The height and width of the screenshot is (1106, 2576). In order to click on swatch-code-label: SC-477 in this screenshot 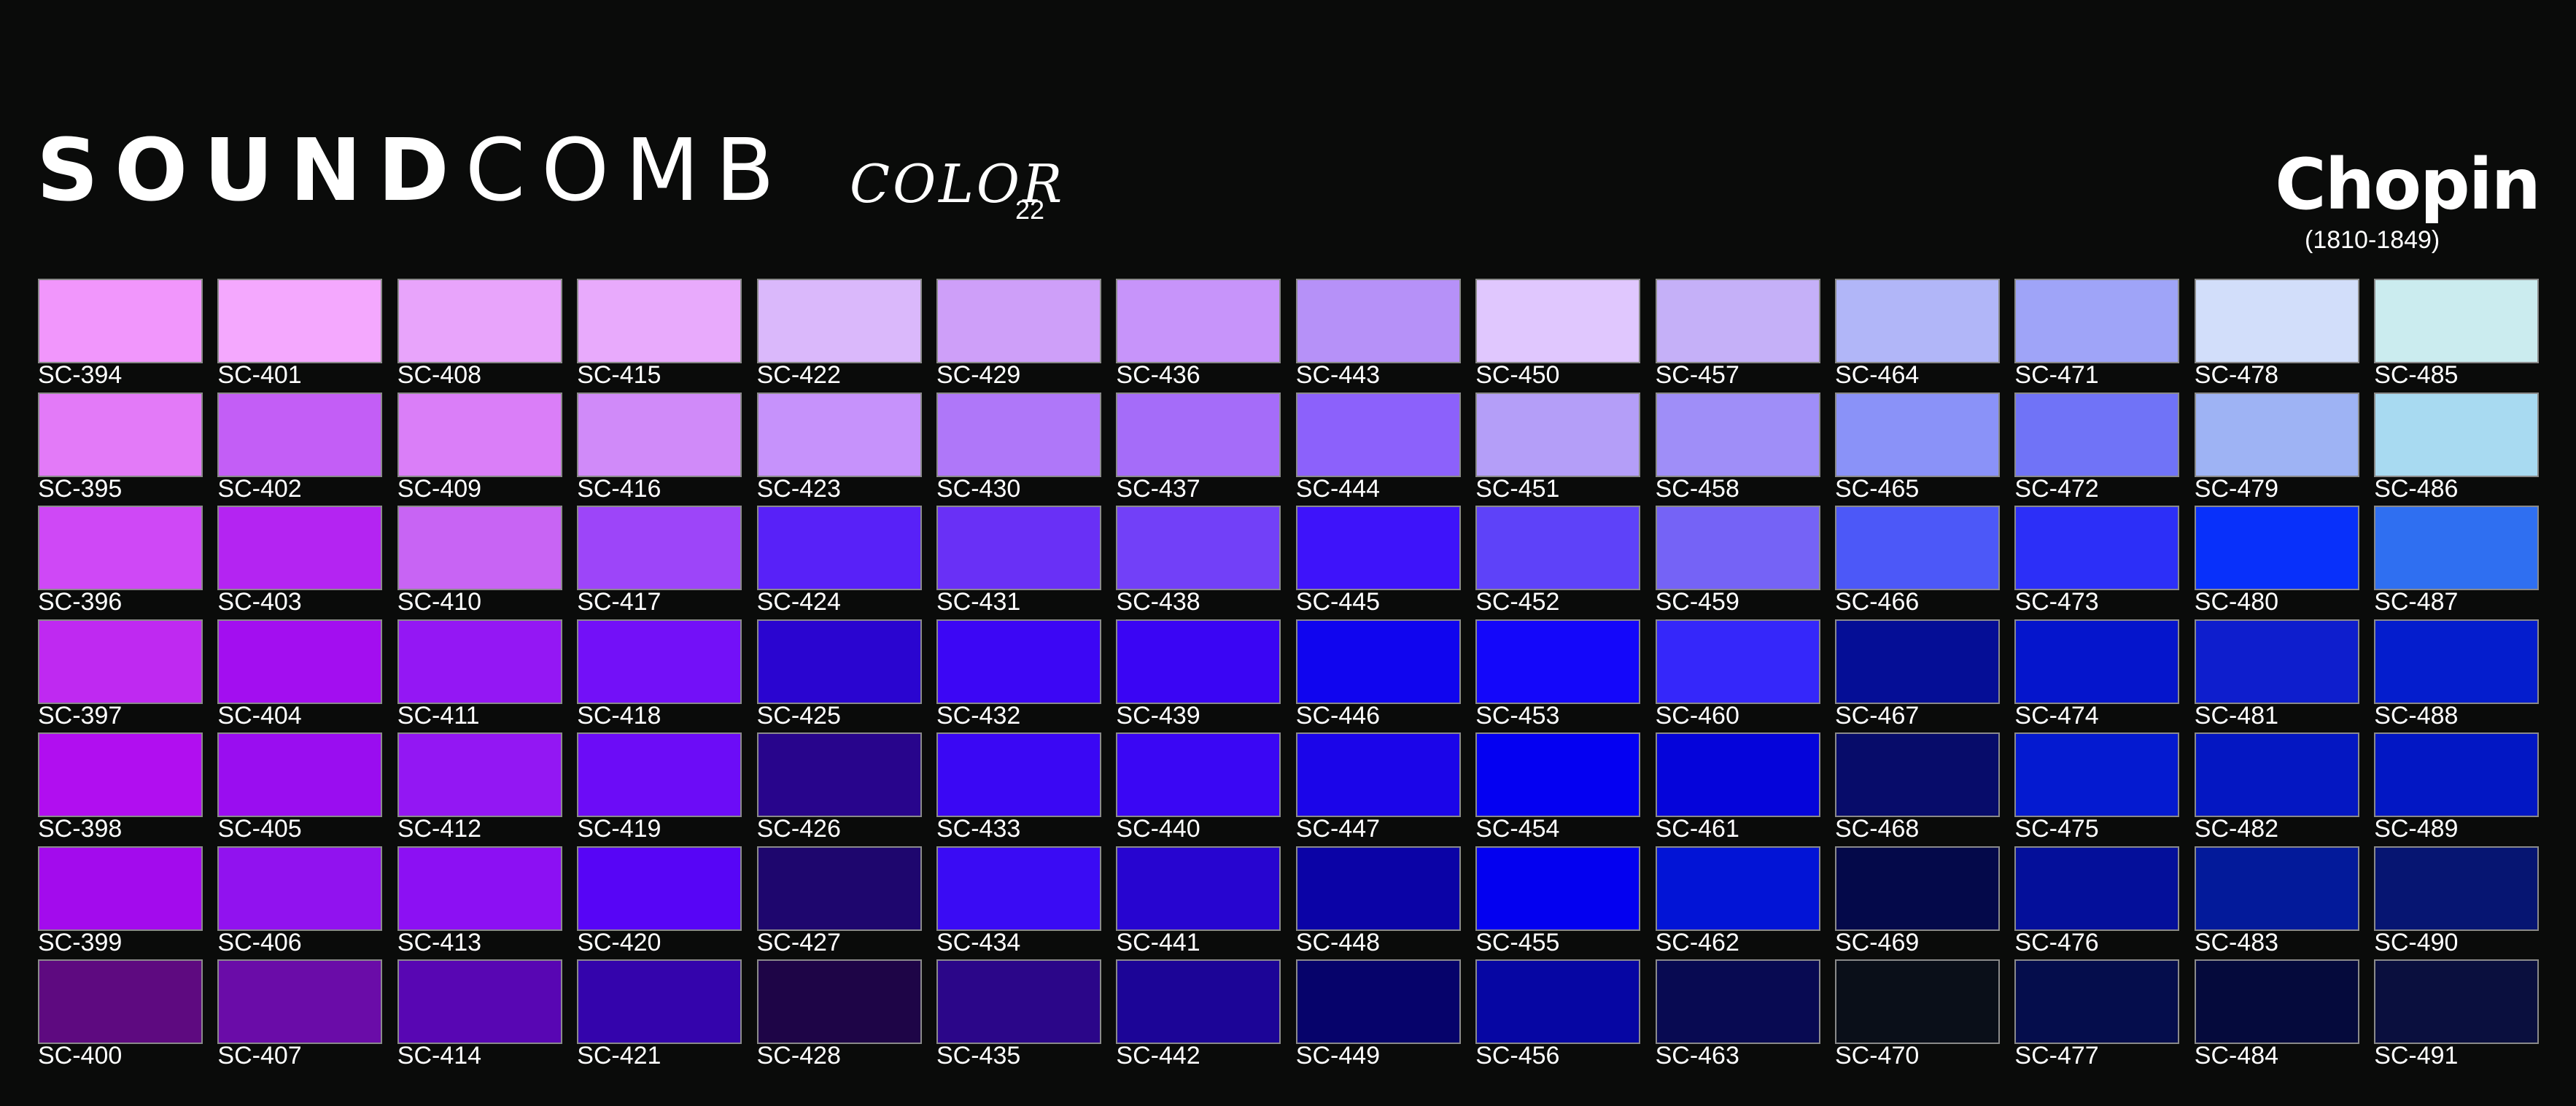, I will do `click(2057, 1056)`.